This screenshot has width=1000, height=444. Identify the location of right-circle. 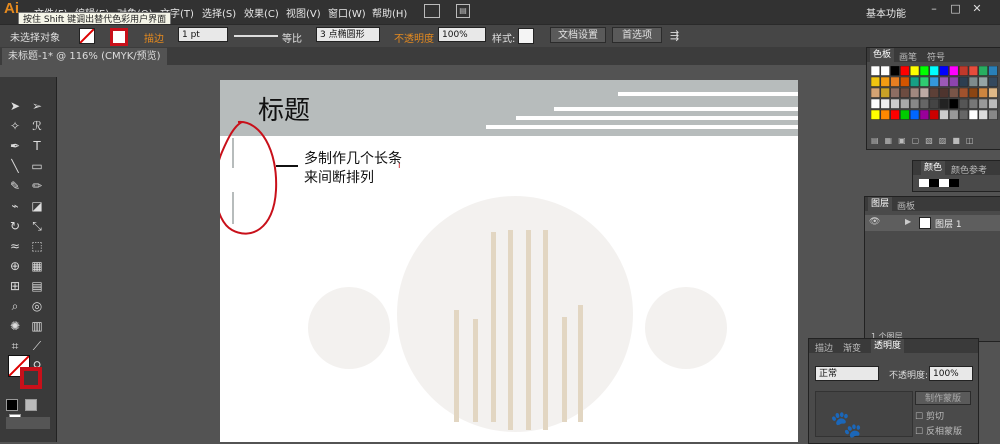
(686, 328).